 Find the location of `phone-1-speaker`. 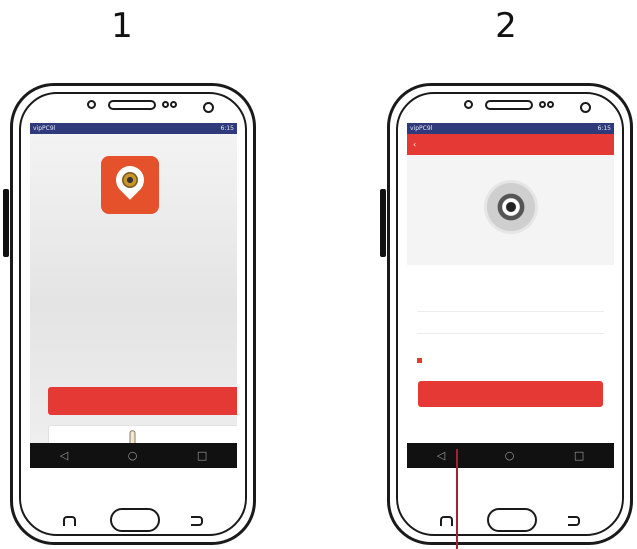

phone-1-speaker is located at coordinates (132, 105).